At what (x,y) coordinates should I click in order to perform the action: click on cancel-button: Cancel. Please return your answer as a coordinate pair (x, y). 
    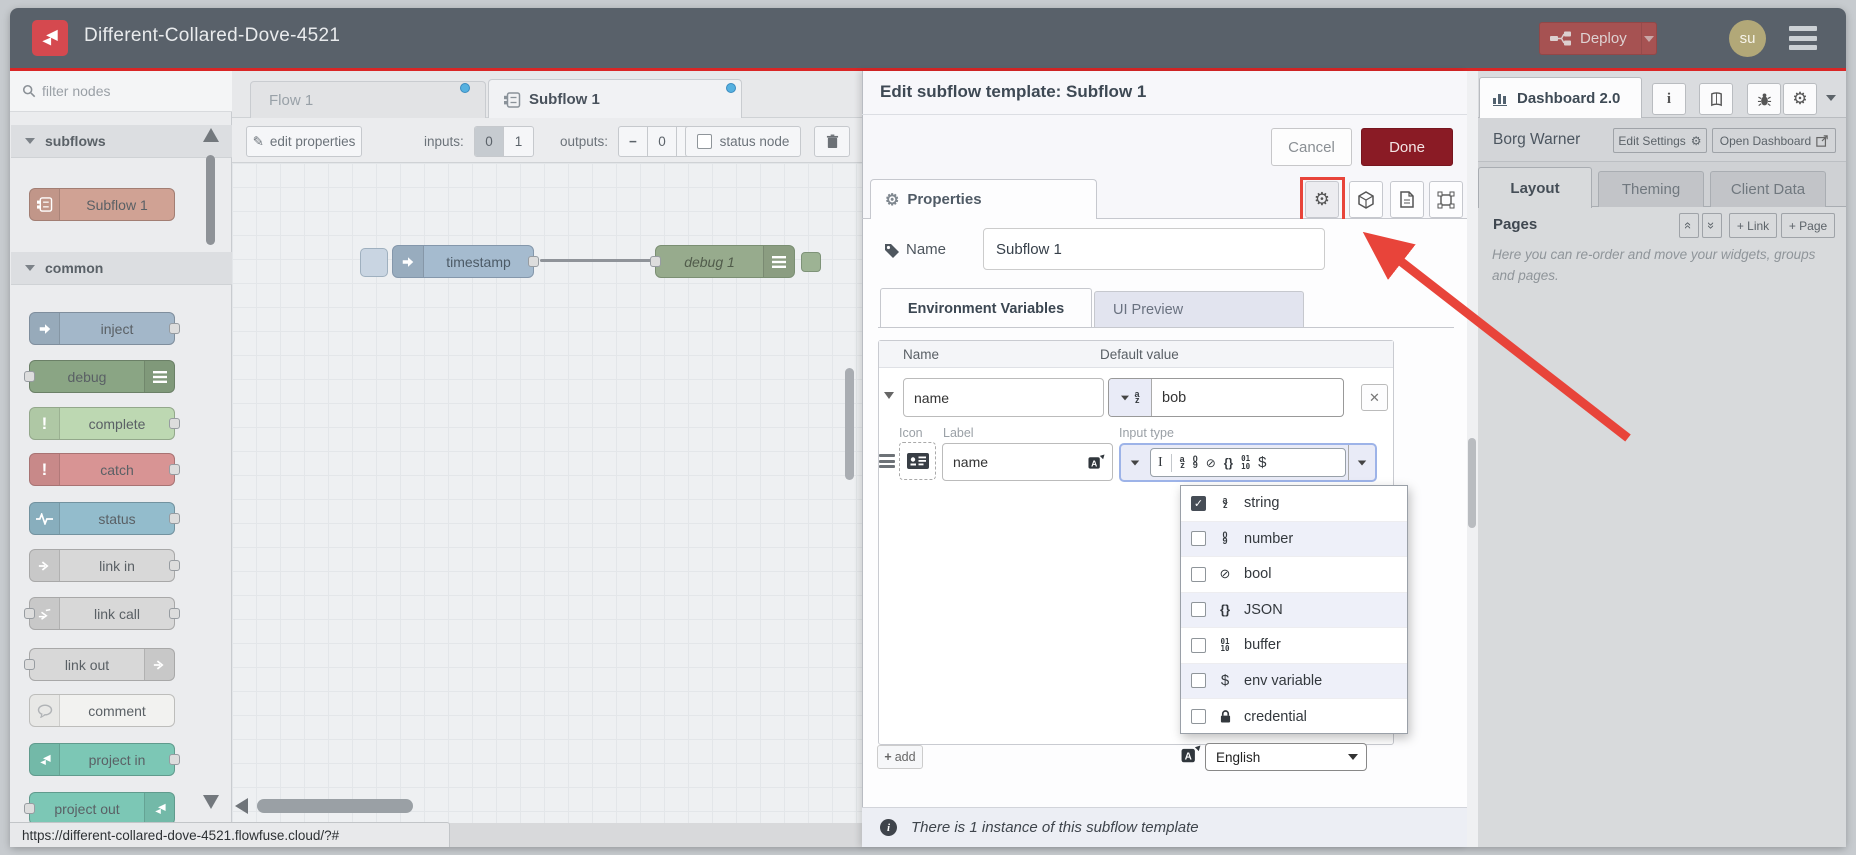
    Looking at the image, I should click on (1311, 147).